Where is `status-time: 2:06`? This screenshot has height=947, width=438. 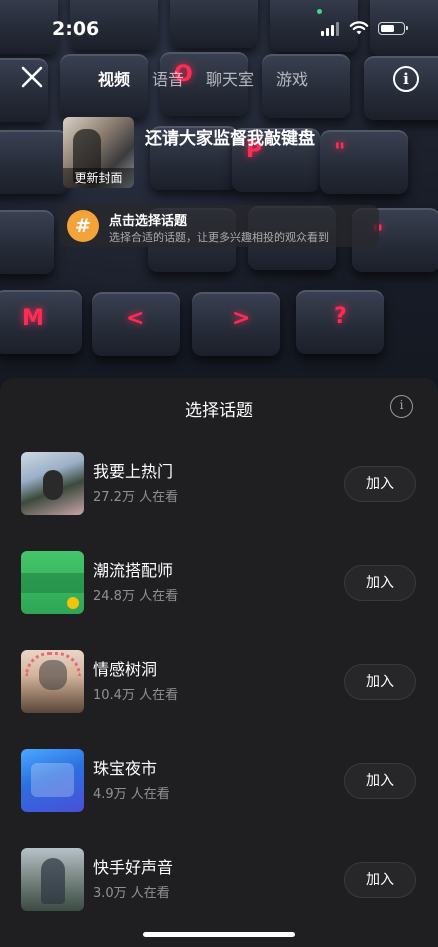
status-time: 2:06 is located at coordinates (76, 29).